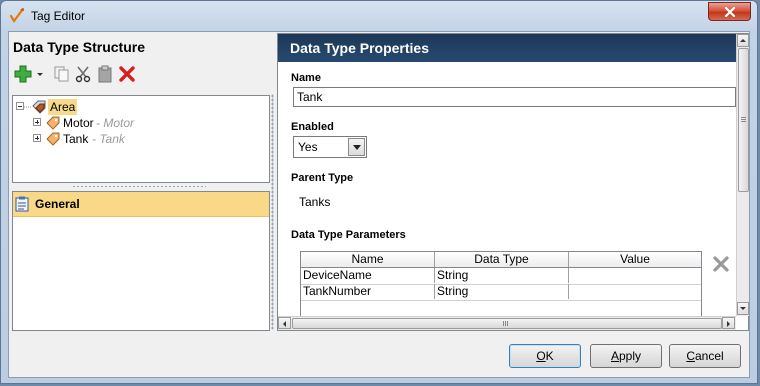 This screenshot has width=760, height=386. I want to click on delete-button, so click(128, 75).